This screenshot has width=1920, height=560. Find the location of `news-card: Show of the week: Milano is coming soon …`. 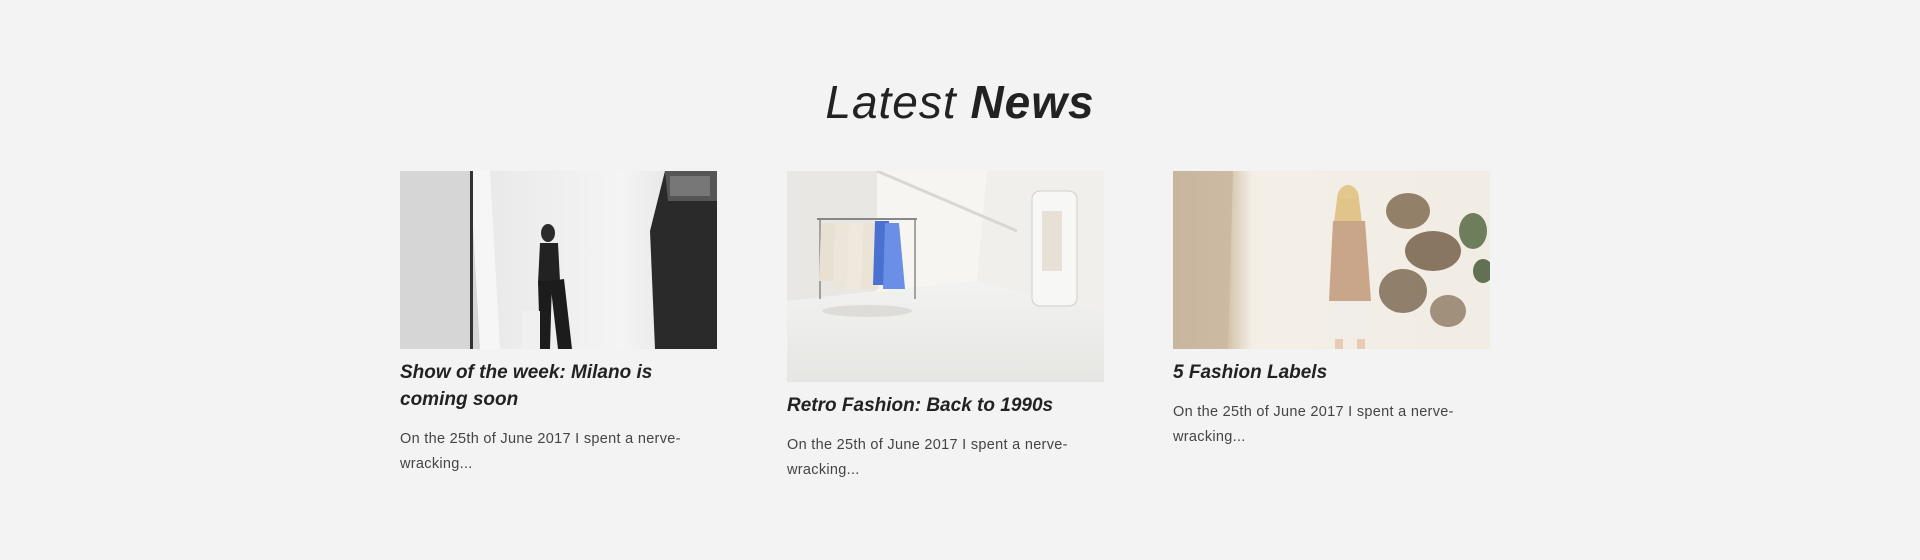

news-card: Show of the week: Milano is coming soon … is located at coordinates (558, 324).